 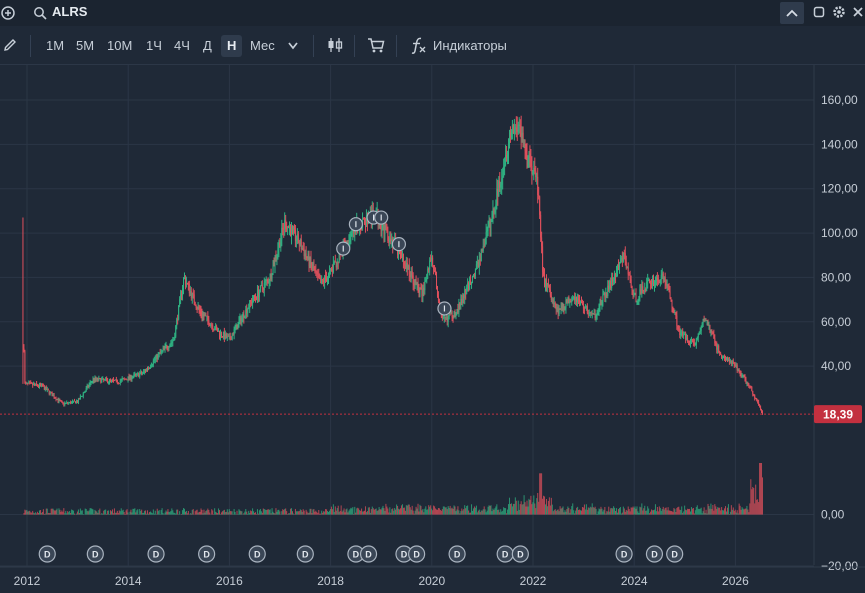 What do you see at coordinates (262, 46) in the screenshot?
I see `interval-month: Мес` at bounding box center [262, 46].